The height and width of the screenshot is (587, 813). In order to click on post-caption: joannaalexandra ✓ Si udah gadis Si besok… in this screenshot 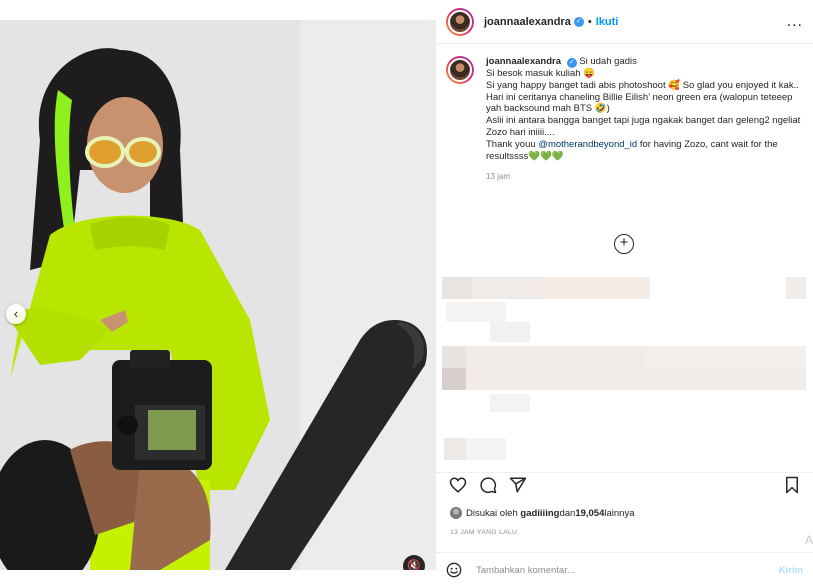, I will do `click(626, 119)`.